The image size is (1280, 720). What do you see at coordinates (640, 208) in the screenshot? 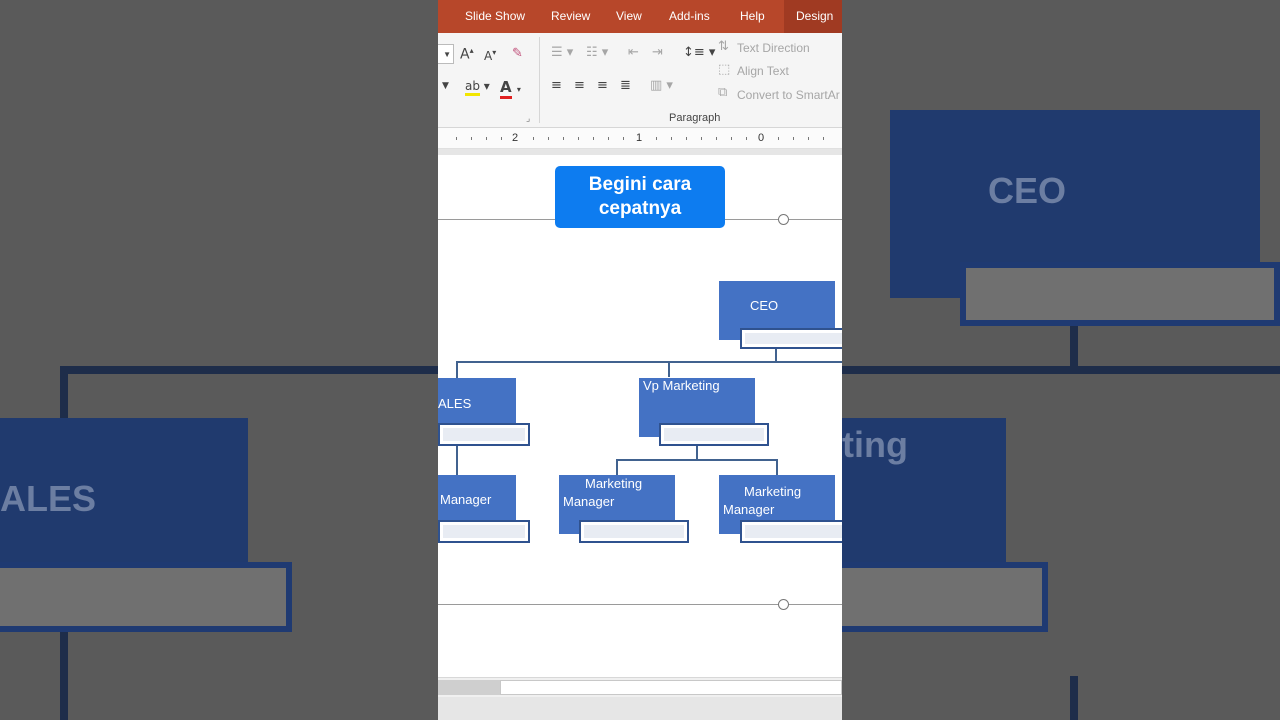
I see `caption-line-2: cepatnya` at bounding box center [640, 208].